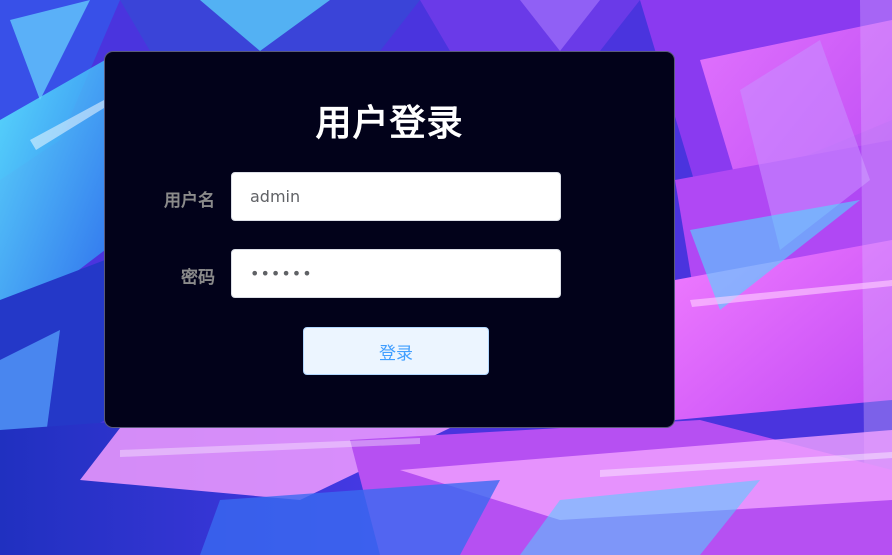 The width and height of the screenshot is (892, 555). What do you see at coordinates (396, 351) in the screenshot?
I see `login-button: 登录` at bounding box center [396, 351].